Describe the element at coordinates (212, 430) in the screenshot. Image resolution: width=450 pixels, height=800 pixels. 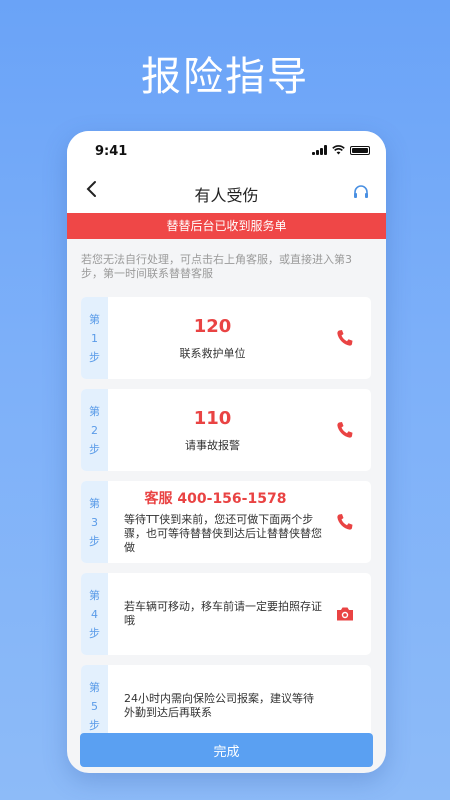
I see `step-content: 110 请事故报警` at that location.